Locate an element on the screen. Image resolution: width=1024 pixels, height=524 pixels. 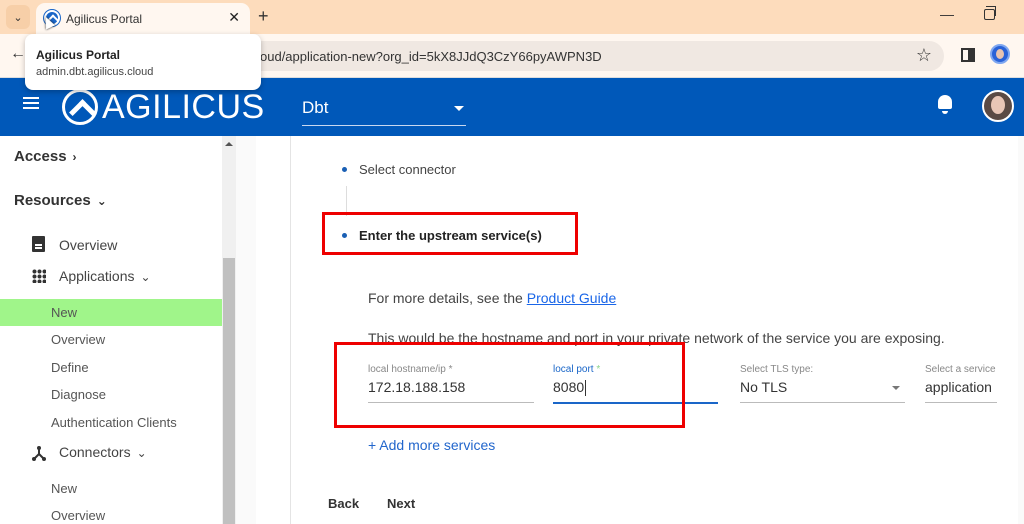
organization-value: Dbt is located at coordinates (315, 107).